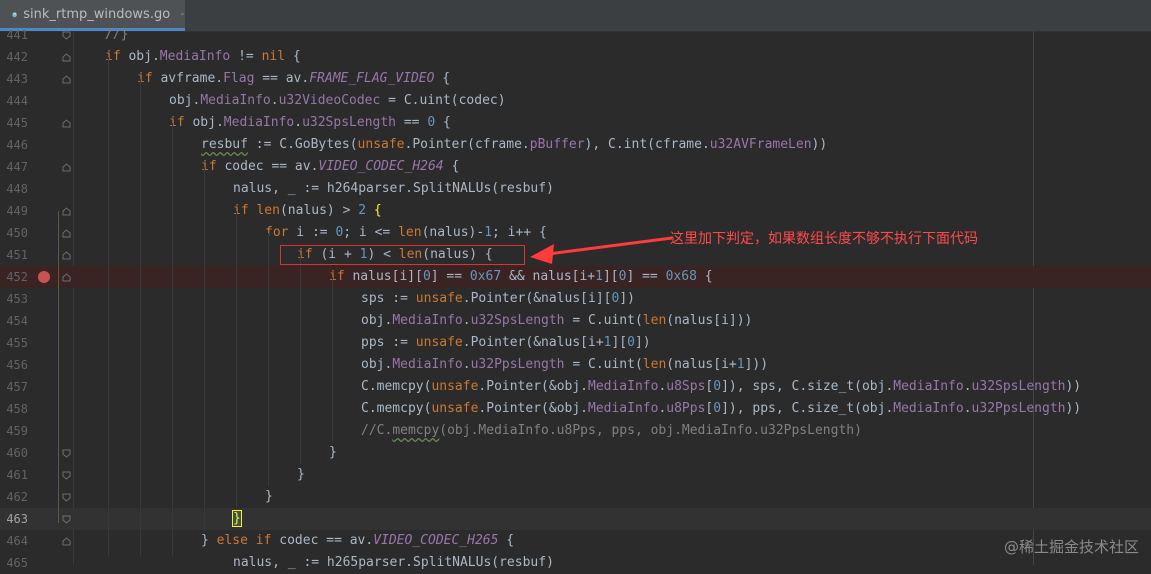 The image size is (1151, 574). I want to click on line-number: 442, so click(17, 57).